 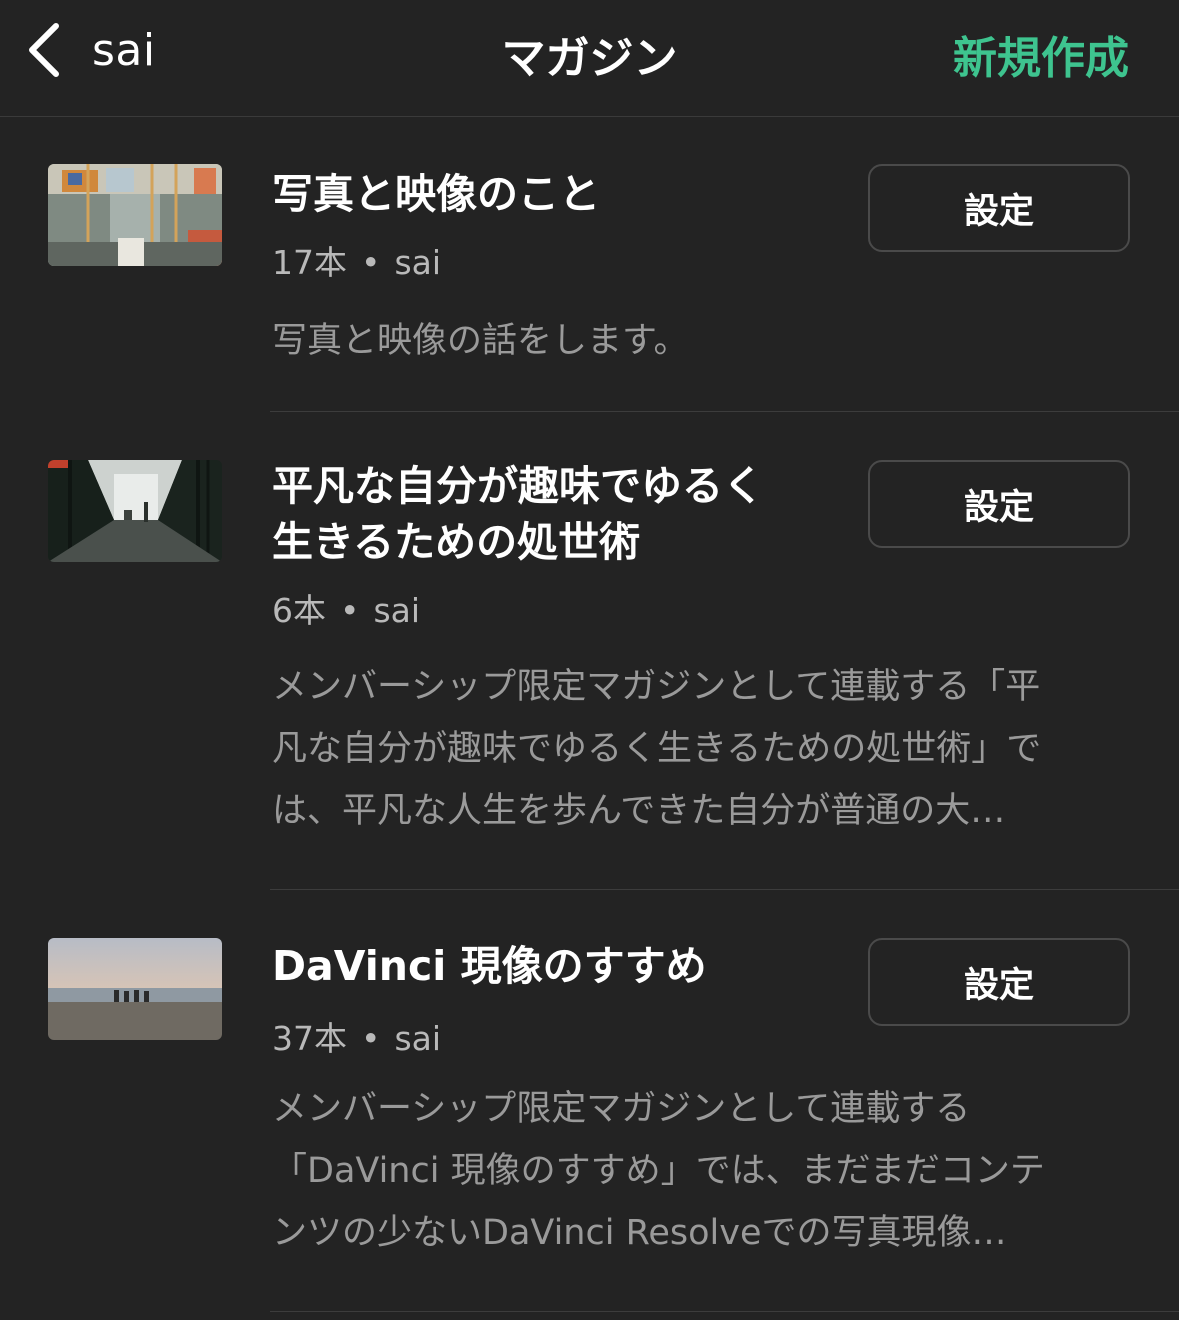 I want to click on magazine-meta: 37本 • sai, so click(x=356, y=1036).